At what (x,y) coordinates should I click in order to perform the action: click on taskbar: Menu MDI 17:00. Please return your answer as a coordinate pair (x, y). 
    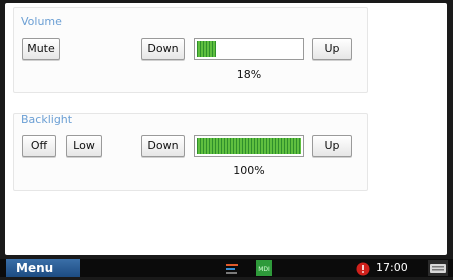
    Looking at the image, I should click on (226, 268).